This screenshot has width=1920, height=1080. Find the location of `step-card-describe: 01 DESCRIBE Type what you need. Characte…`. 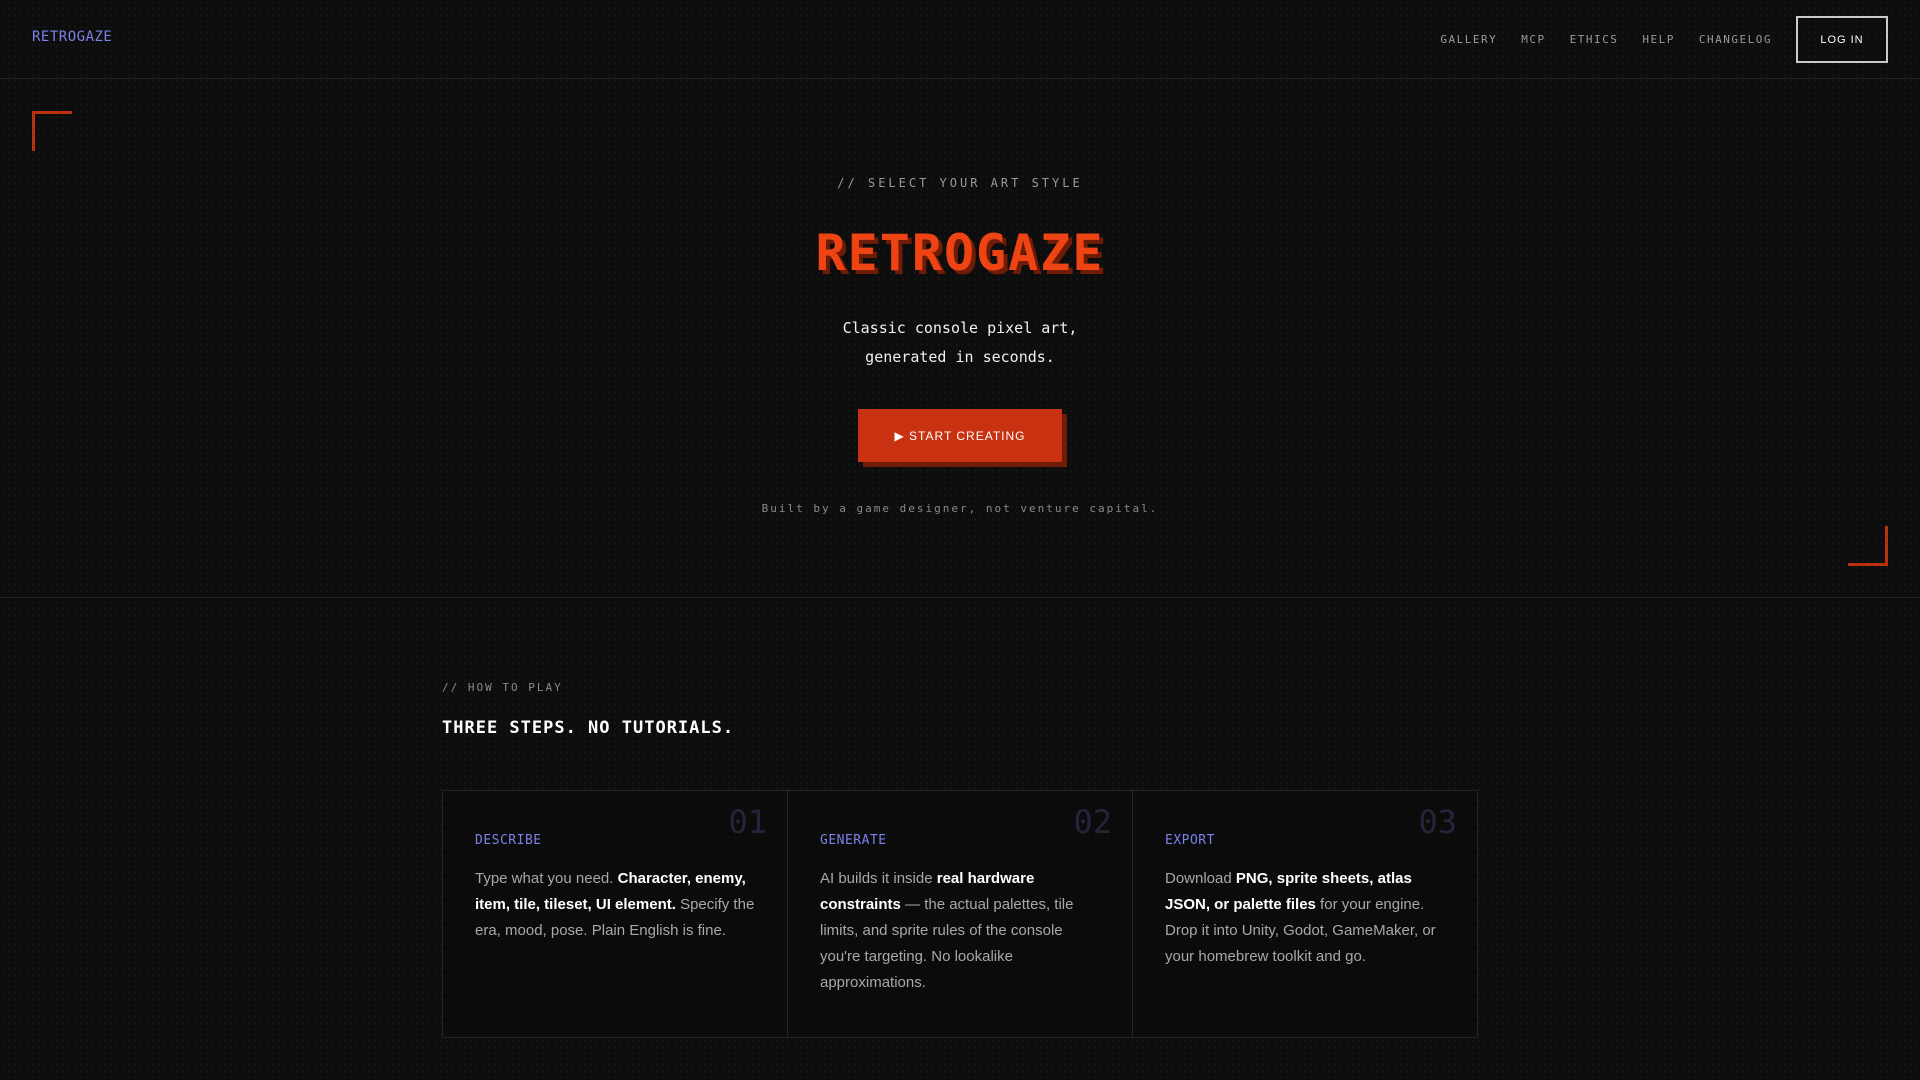

step-card-describe: 01 DESCRIBE Type what you need. Characte… is located at coordinates (615, 914).